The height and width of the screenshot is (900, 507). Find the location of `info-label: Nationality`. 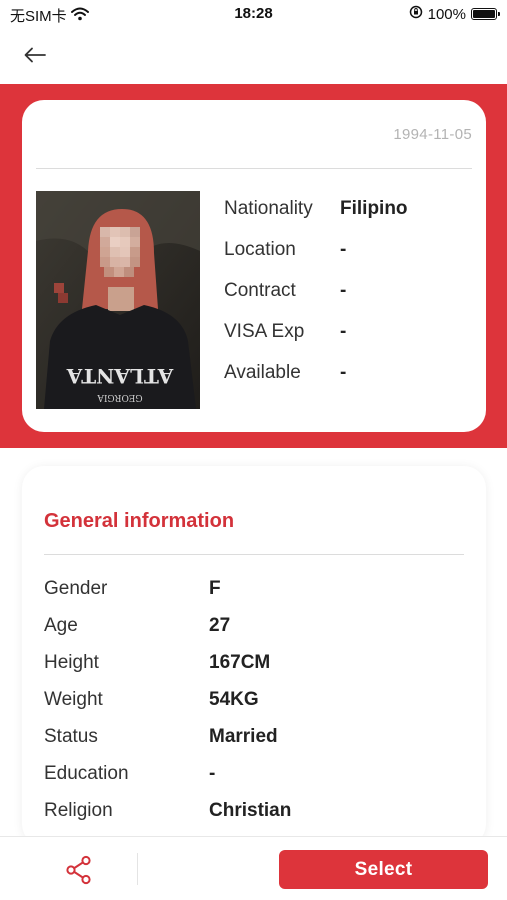

info-label: Nationality is located at coordinates (268, 208).